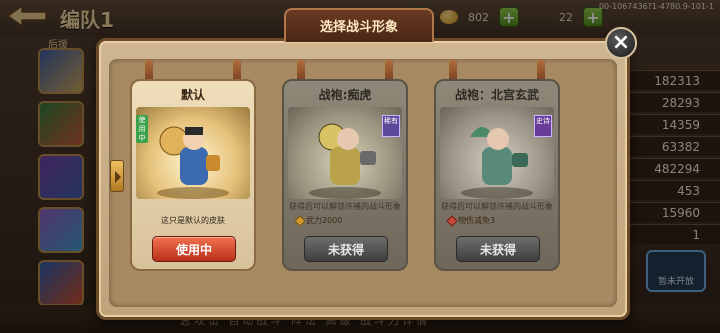 This screenshot has width=720, height=333. What do you see at coordinates (300, 220) in the screenshot?
I see `attack-bonus-icon` at bounding box center [300, 220].